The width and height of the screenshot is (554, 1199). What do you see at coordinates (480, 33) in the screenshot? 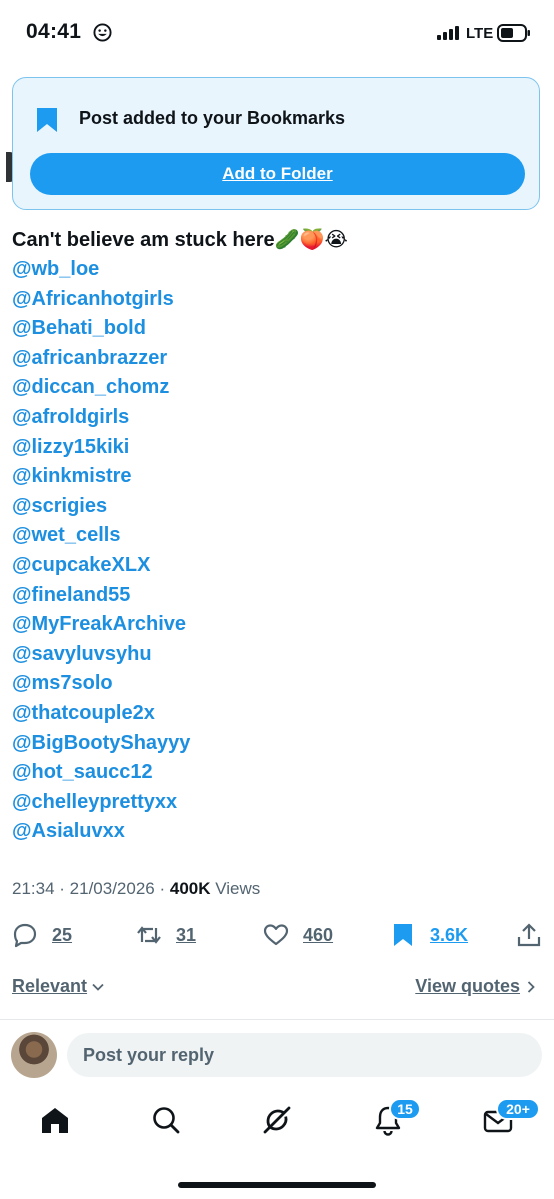
I see `network-type: LTE` at bounding box center [480, 33].